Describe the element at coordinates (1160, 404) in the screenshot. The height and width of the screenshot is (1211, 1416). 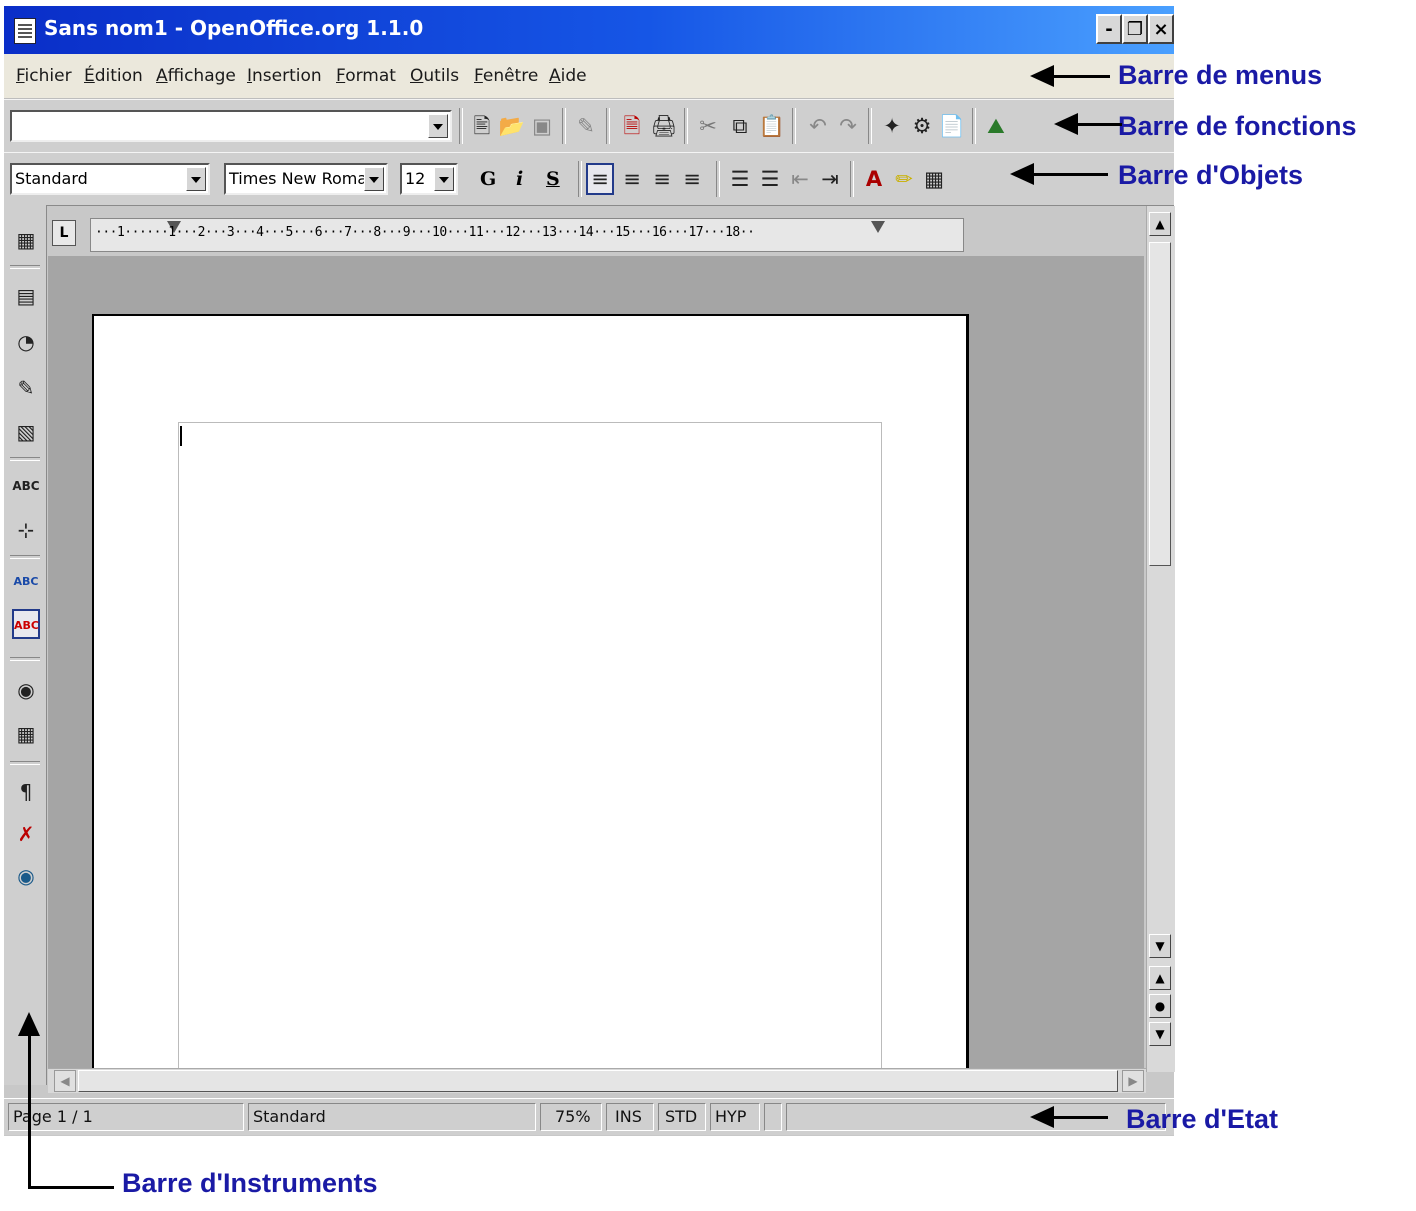
I see `vertical-scroll-thumb` at that location.